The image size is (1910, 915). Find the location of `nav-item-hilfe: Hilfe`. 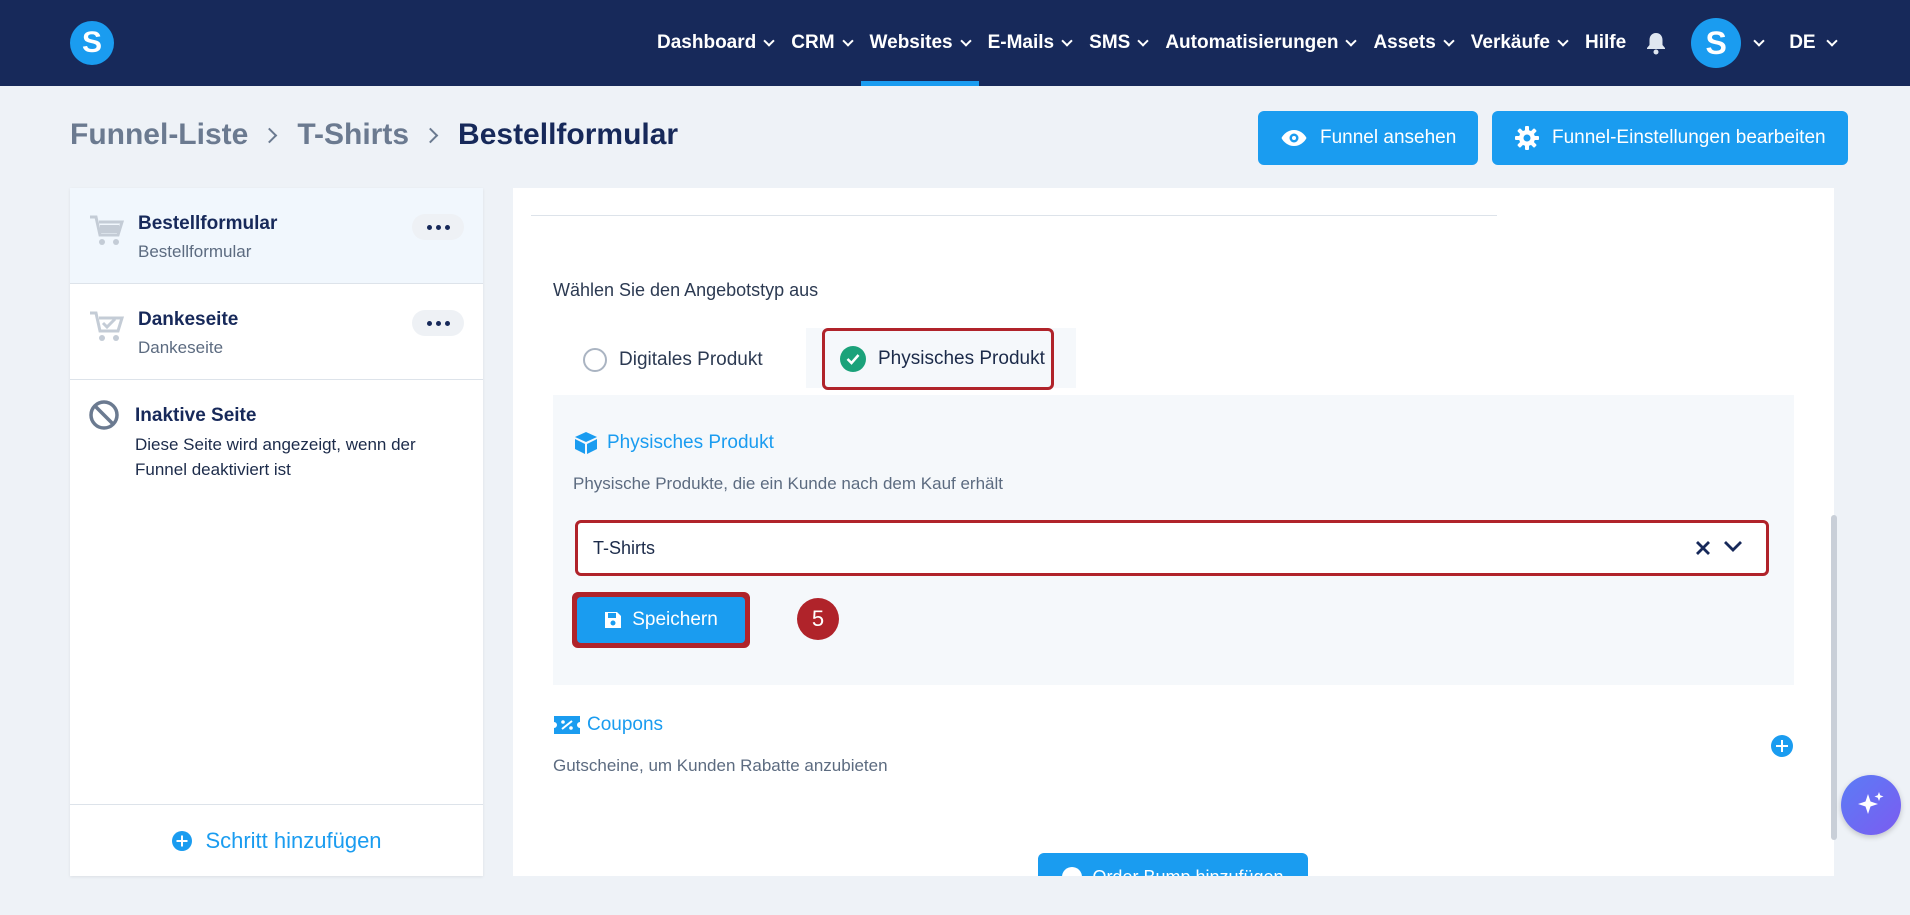

nav-item-hilfe: Hilfe is located at coordinates (1605, 43).